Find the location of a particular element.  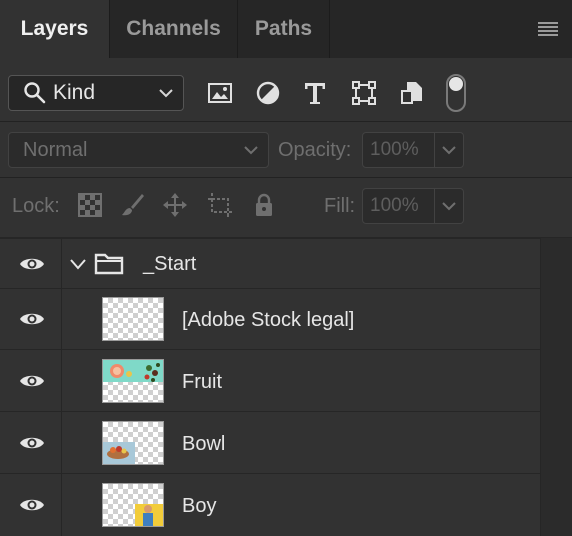

fill-input: 100% is located at coordinates (398, 206).